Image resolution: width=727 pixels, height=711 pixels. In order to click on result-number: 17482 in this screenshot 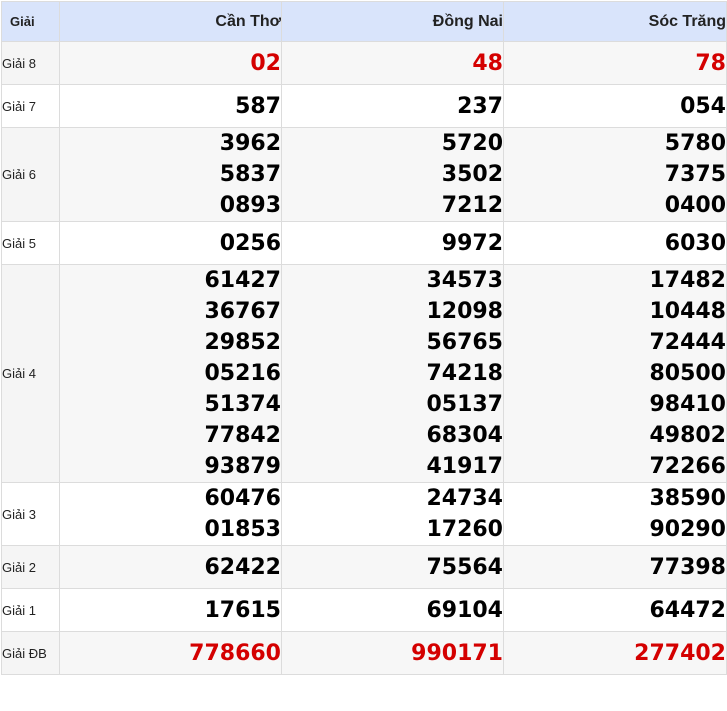, I will do `click(687, 280)`.